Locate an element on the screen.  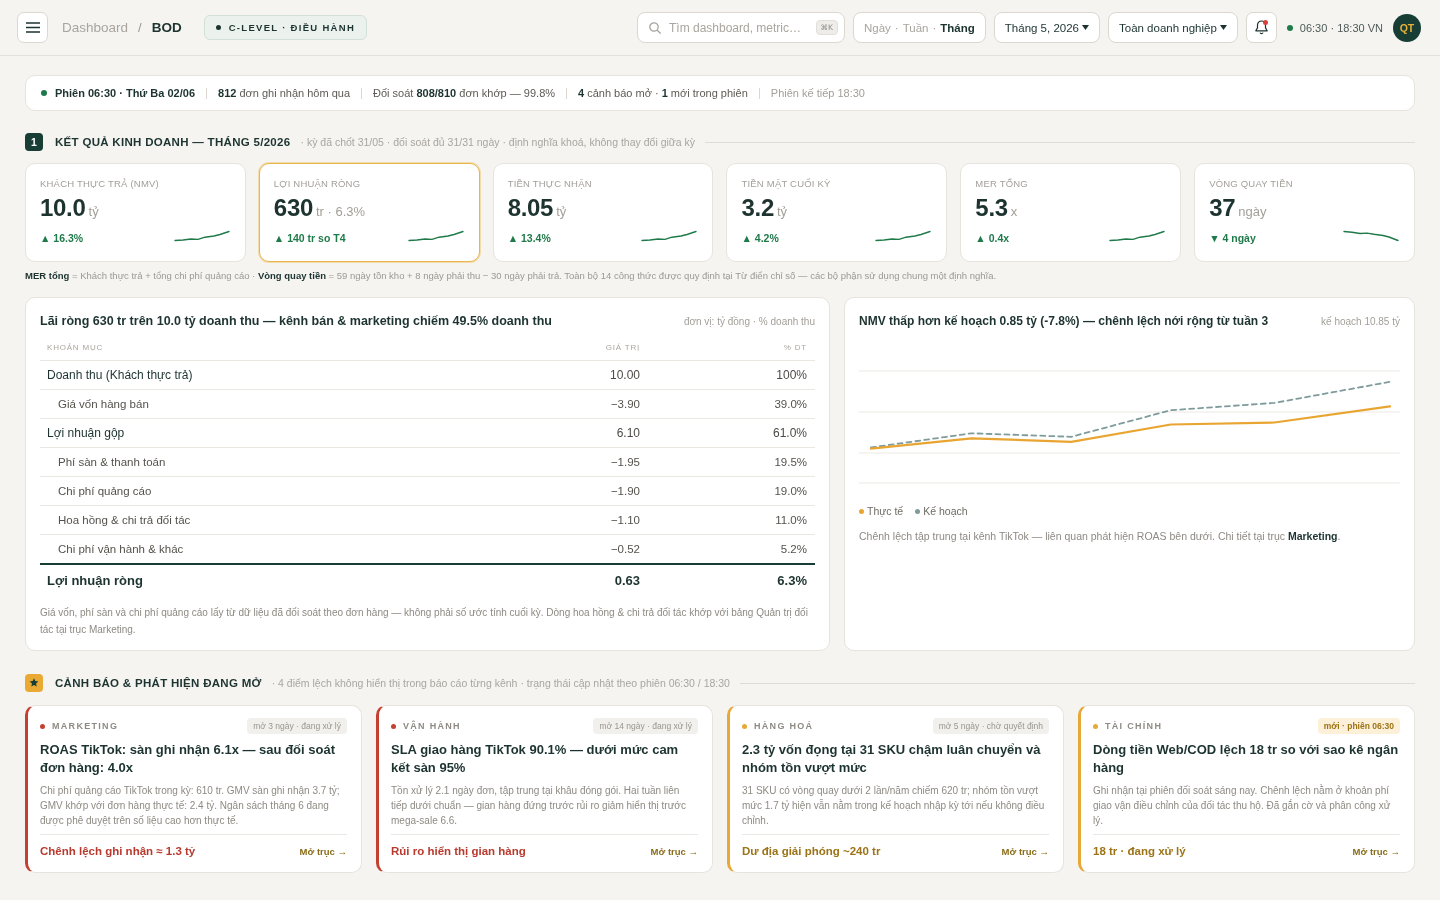
kpi-value: 10.0 is located at coordinates (63, 208).